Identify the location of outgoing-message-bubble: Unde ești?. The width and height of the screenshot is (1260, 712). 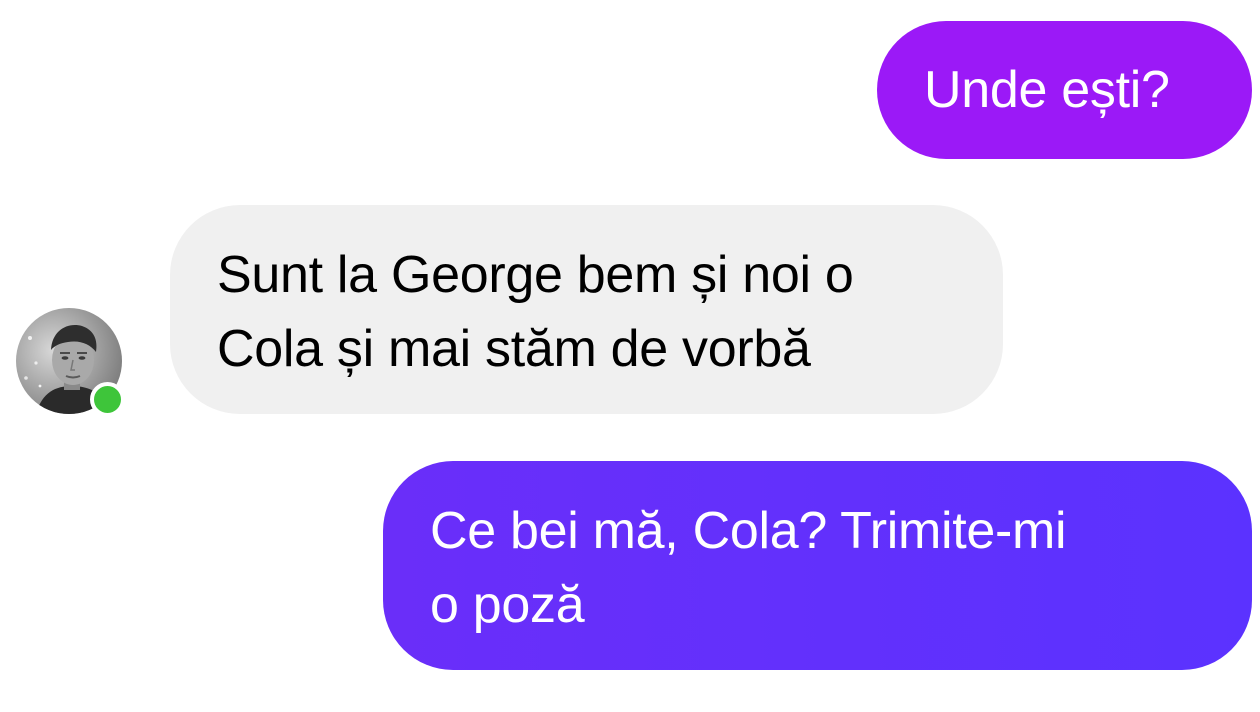
(1064, 90).